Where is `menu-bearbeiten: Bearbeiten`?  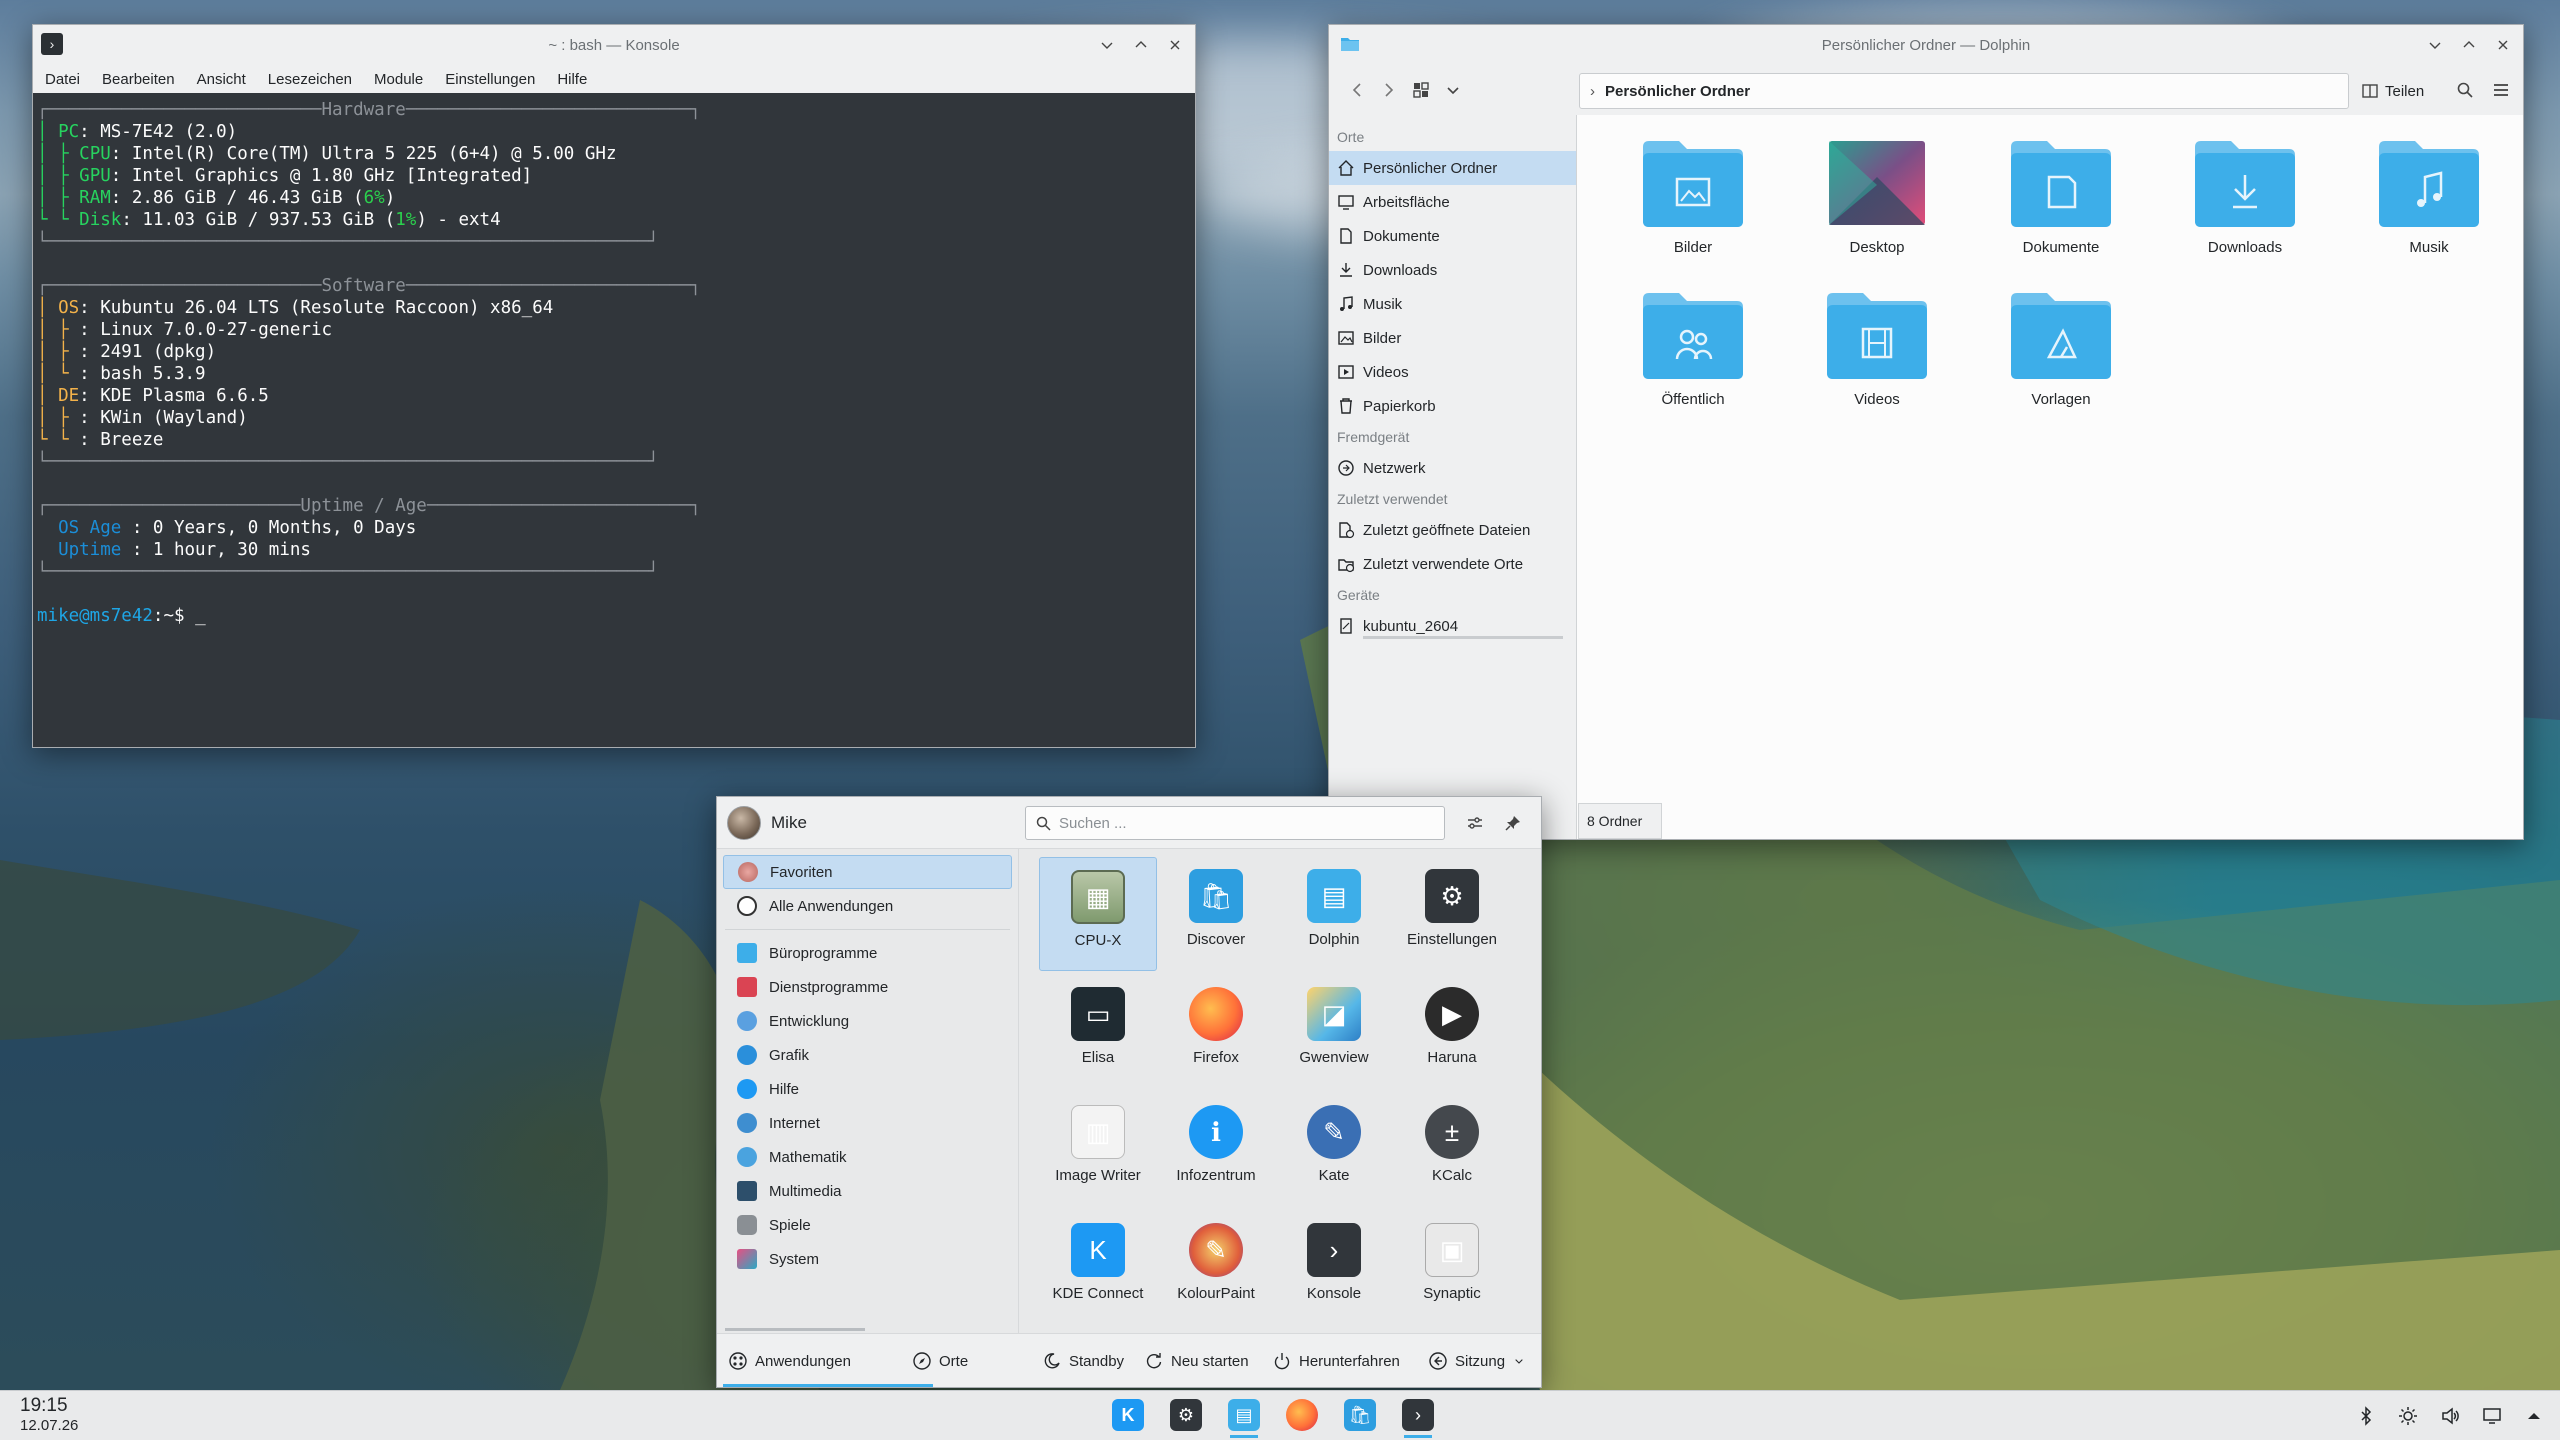 menu-bearbeiten: Bearbeiten is located at coordinates (138, 79).